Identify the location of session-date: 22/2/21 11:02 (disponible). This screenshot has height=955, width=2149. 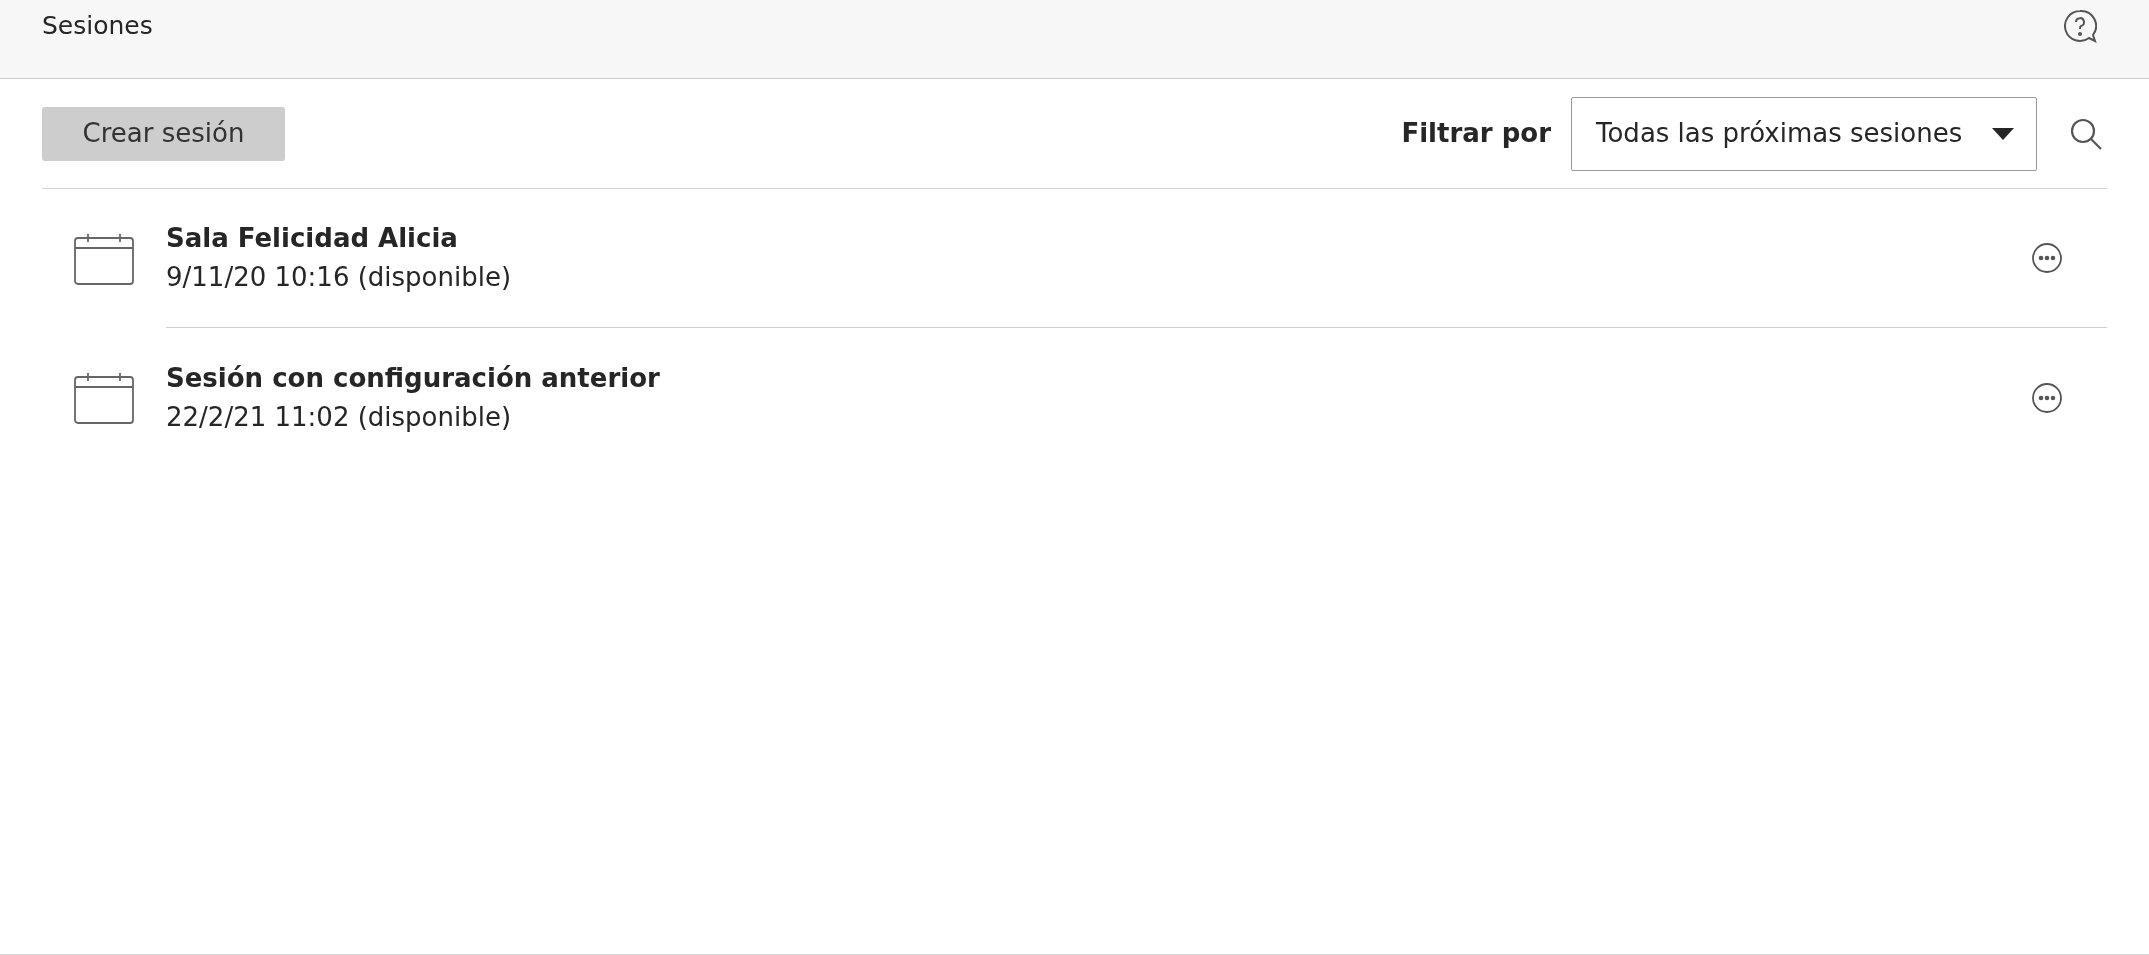
(339, 417).